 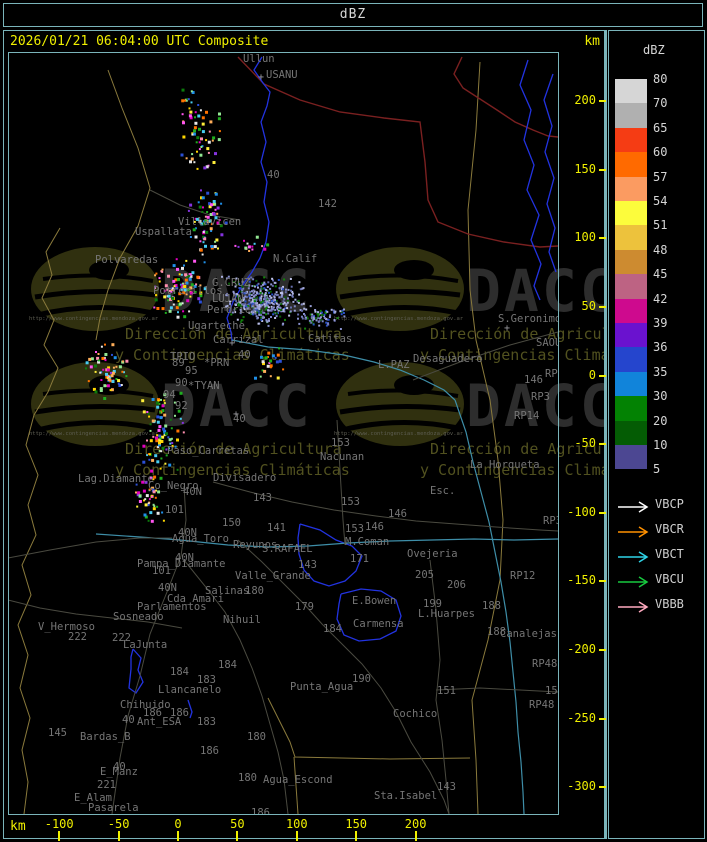 What do you see at coordinates (660, 274) in the screenshot?
I see `scale-boundary-label: 45` at bounding box center [660, 274].